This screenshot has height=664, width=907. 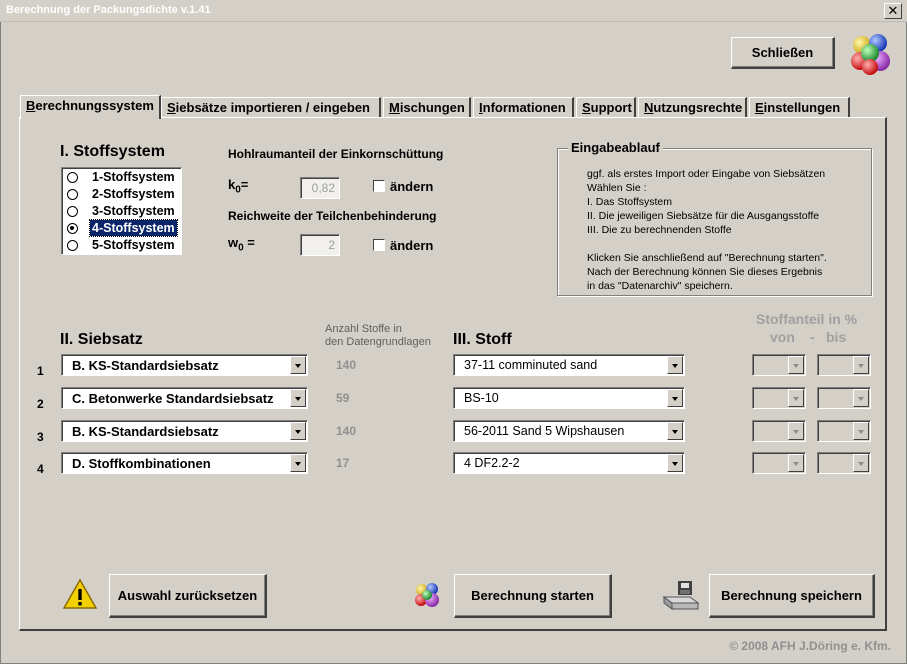 I want to click on stoff-select-2: BS-10, so click(x=569, y=398).